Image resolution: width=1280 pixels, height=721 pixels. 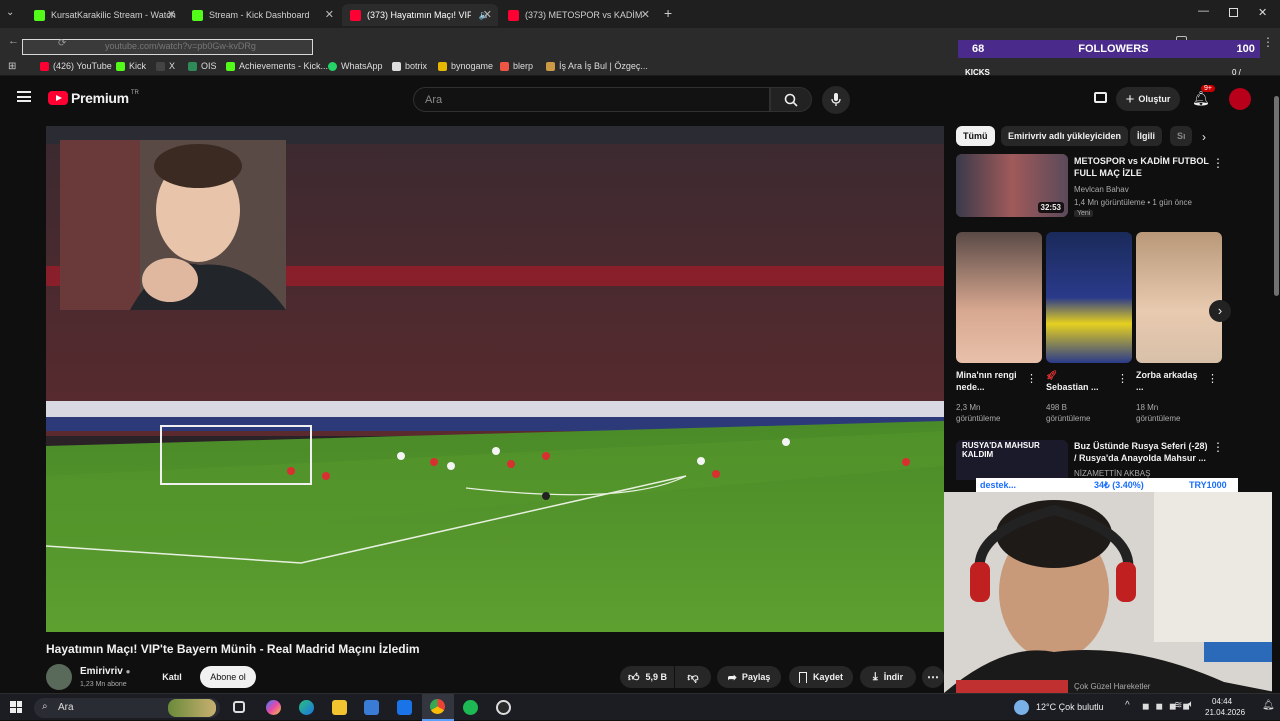 What do you see at coordinates (438, 707) in the screenshot?
I see `chrome-icon-active` at bounding box center [438, 707].